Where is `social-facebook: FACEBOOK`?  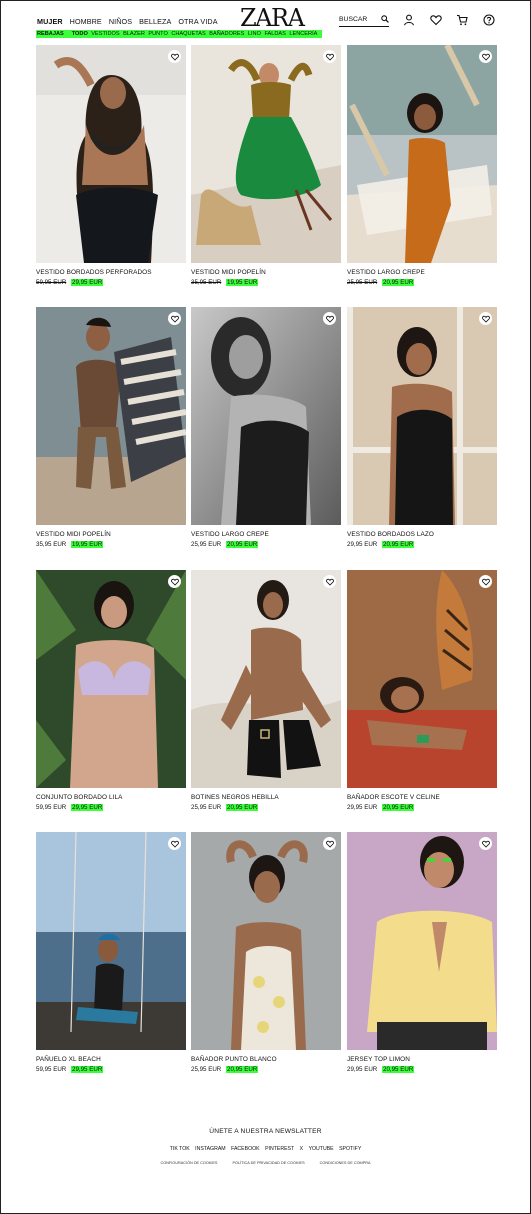
social-facebook: FACEBOOK is located at coordinates (245, 1149).